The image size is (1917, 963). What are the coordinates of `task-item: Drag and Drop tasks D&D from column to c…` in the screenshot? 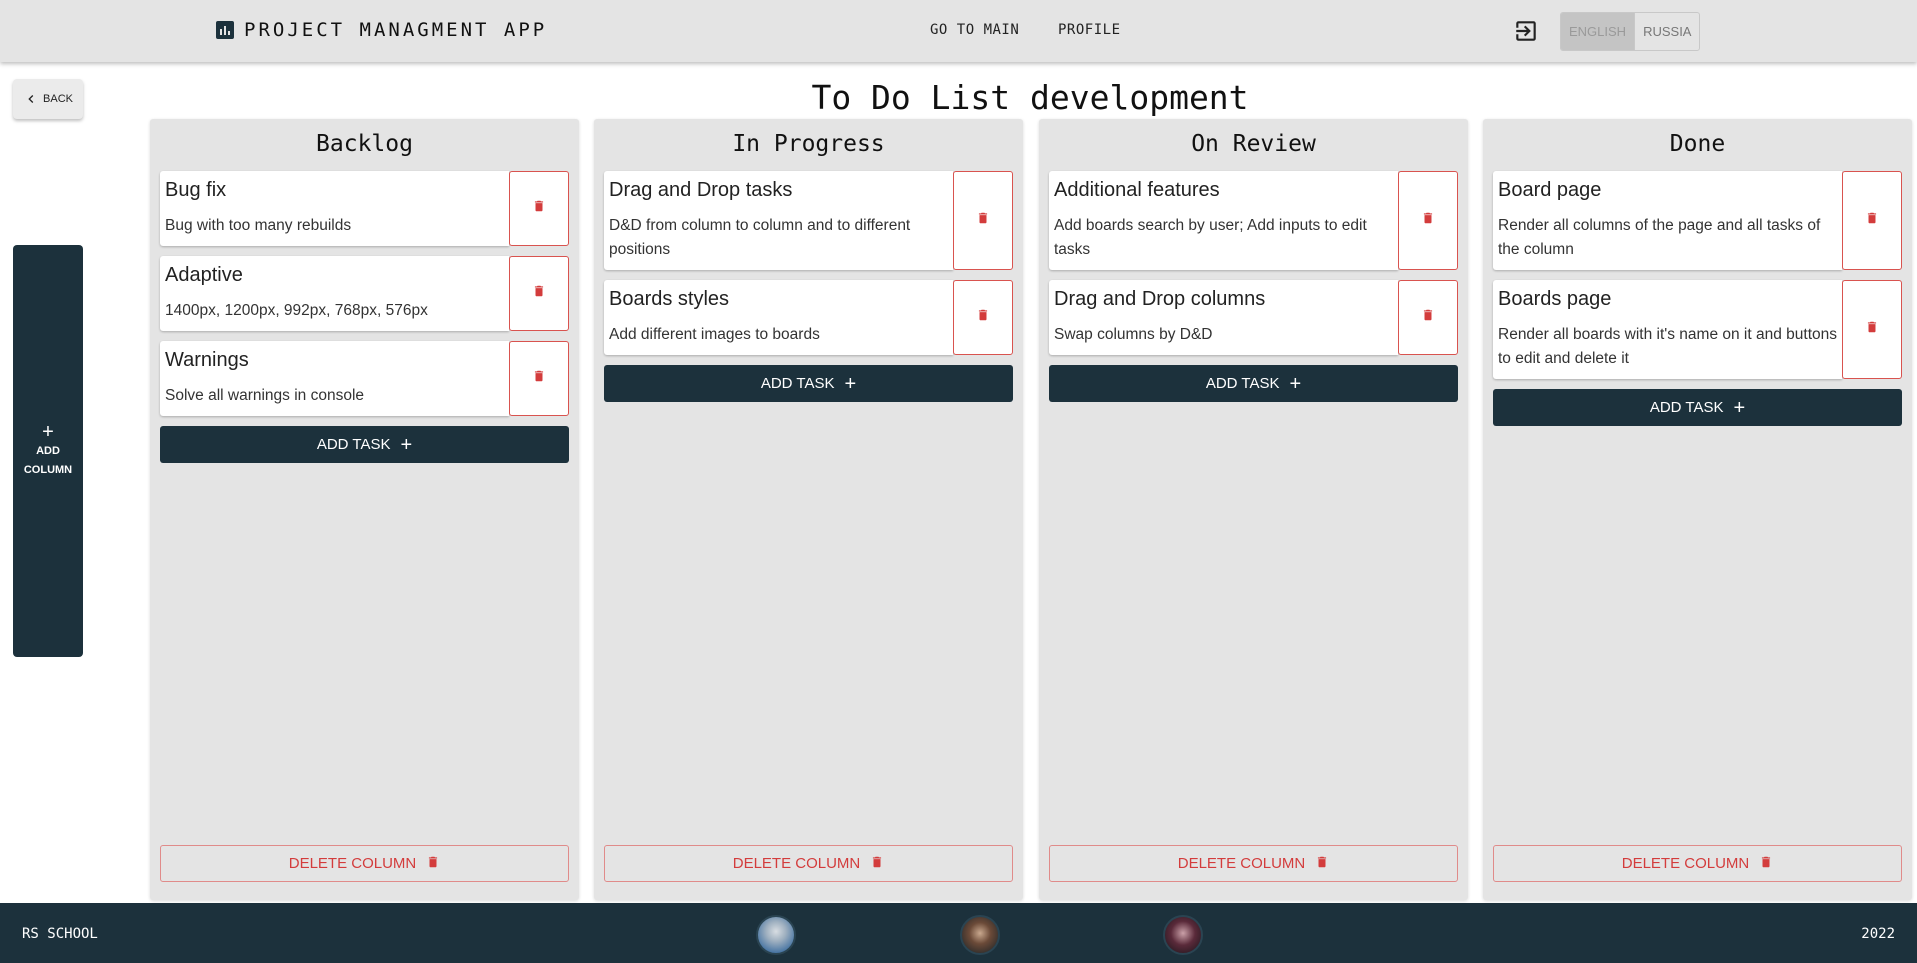 It's located at (808, 220).